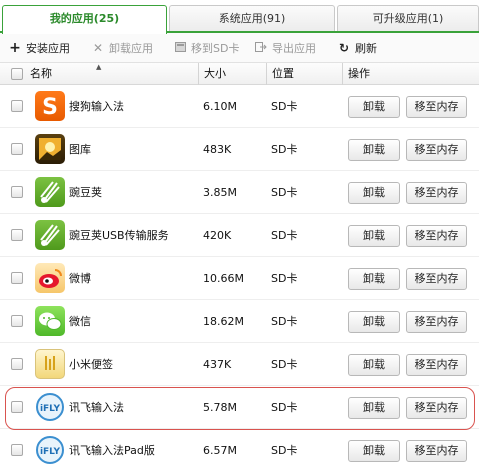  What do you see at coordinates (356, 74) in the screenshot?
I see `column-actions: 操作` at bounding box center [356, 74].